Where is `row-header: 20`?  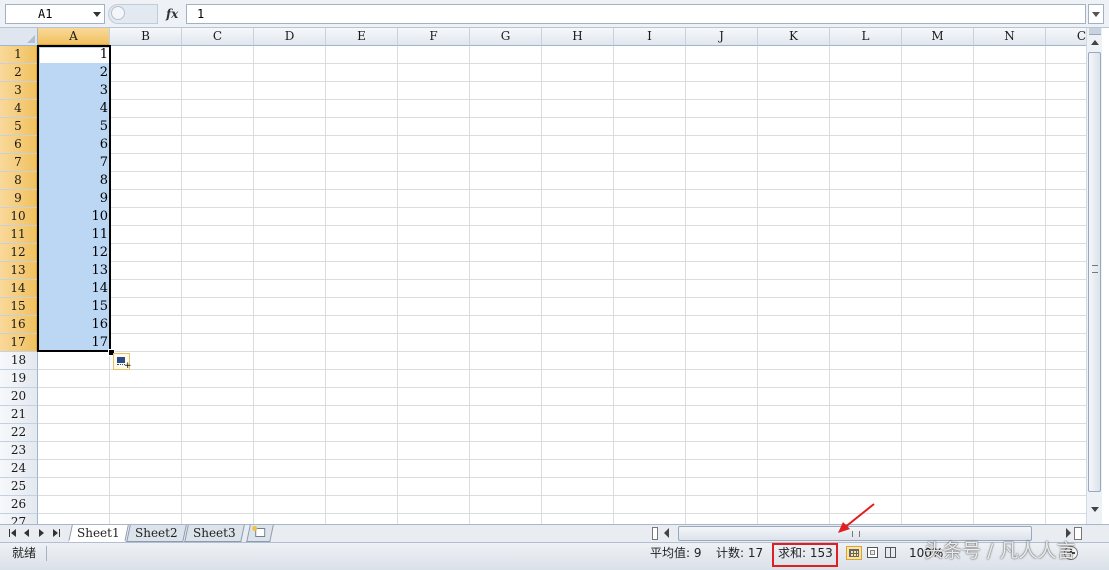 row-header: 20 is located at coordinates (19, 397).